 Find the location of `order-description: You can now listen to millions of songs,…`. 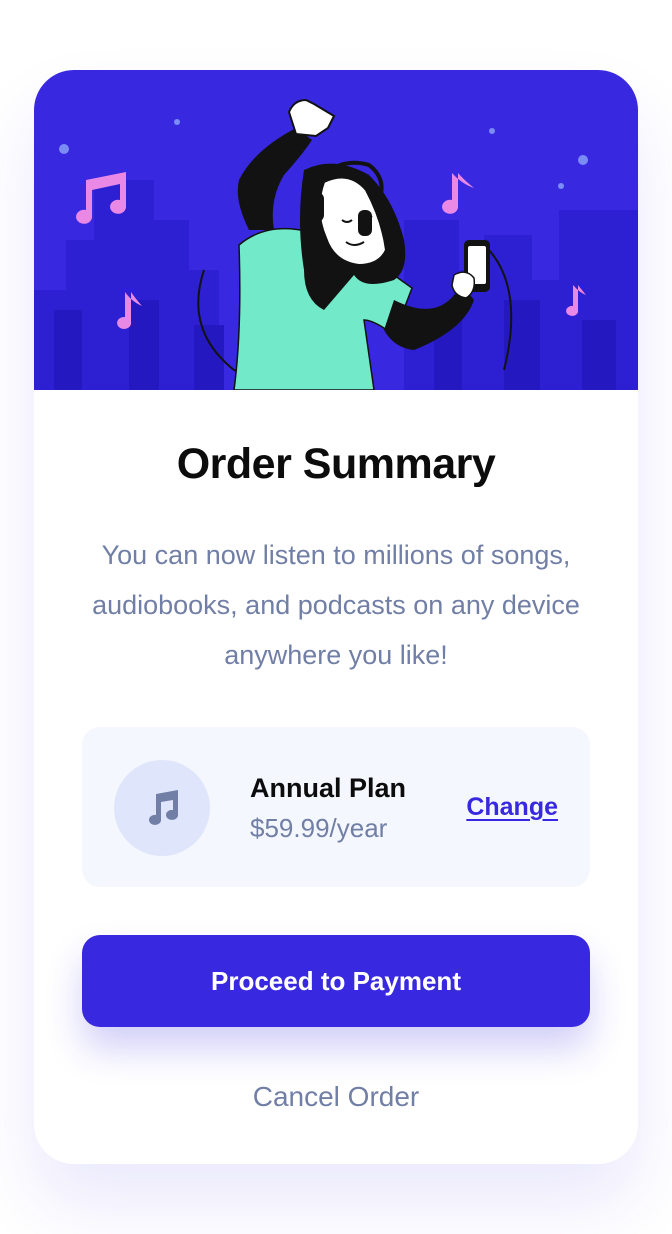

order-description: You can now listen to millions of songs,… is located at coordinates (336, 605).